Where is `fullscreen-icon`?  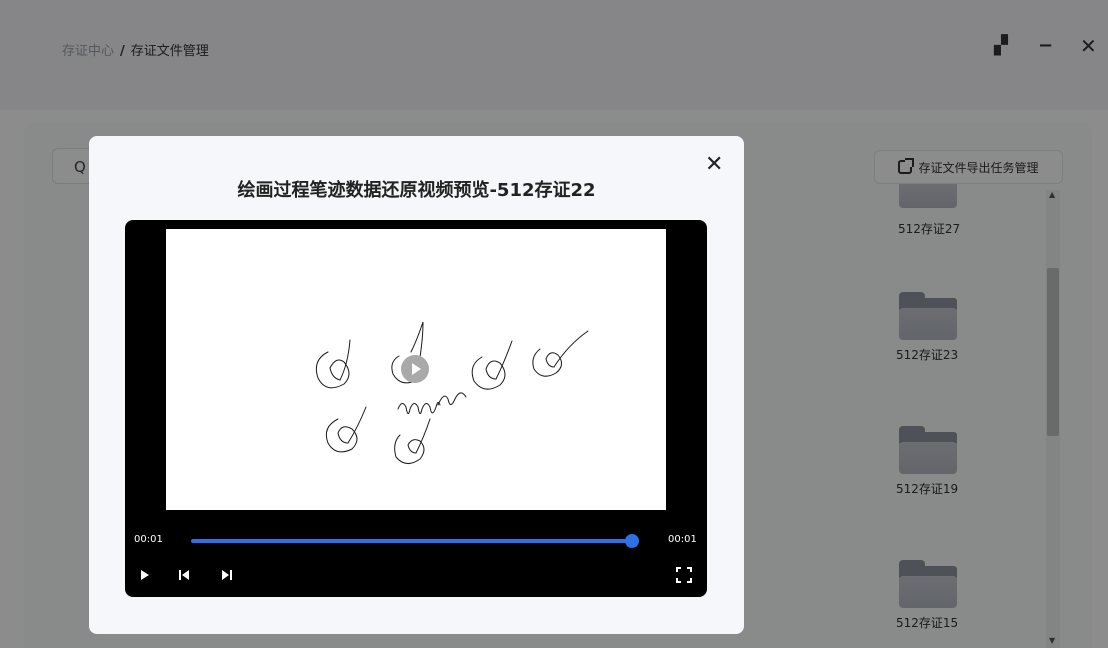 fullscreen-icon is located at coordinates (684, 575).